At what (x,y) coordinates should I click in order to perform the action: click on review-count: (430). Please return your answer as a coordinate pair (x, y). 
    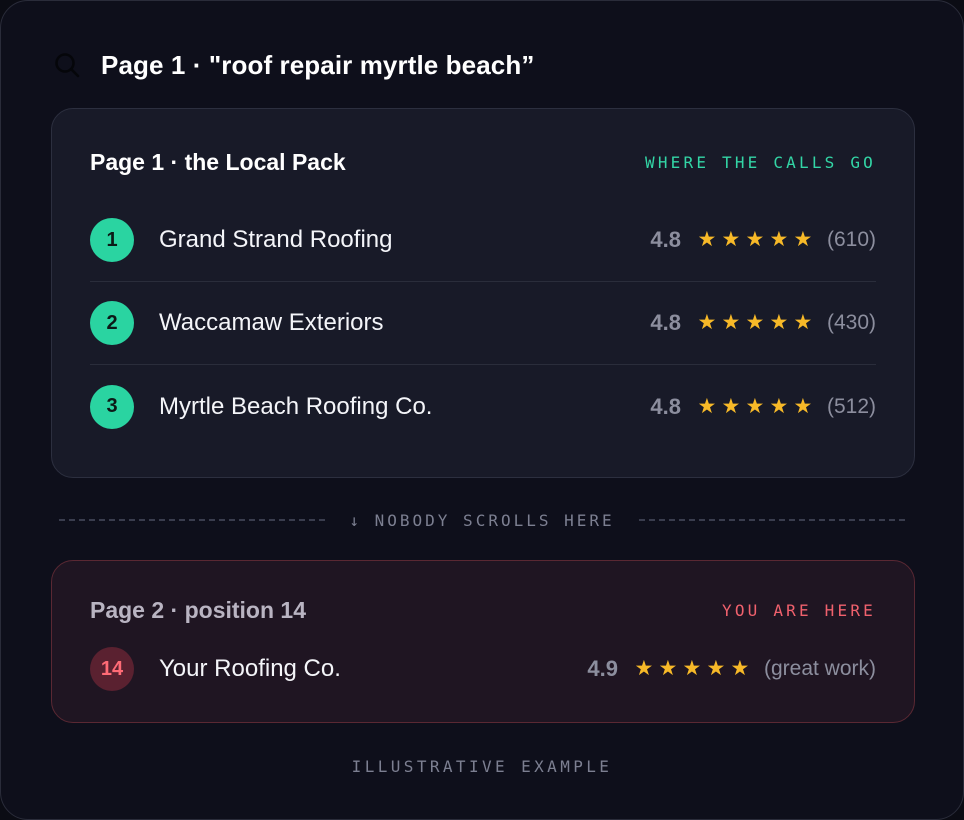
    Looking at the image, I should click on (851, 322).